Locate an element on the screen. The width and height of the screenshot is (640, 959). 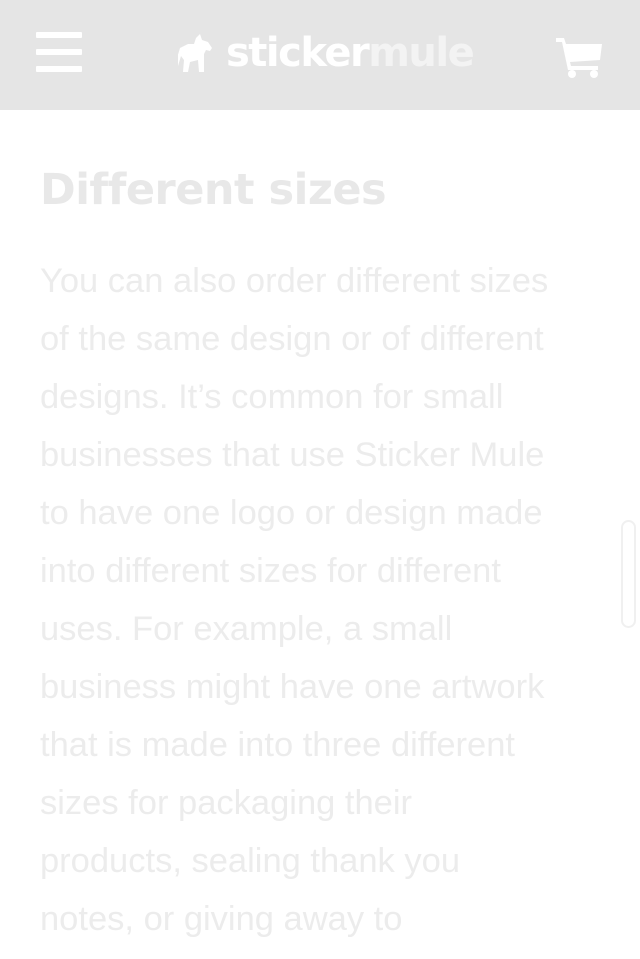
logo-word-mule: mule is located at coordinates (421, 53).